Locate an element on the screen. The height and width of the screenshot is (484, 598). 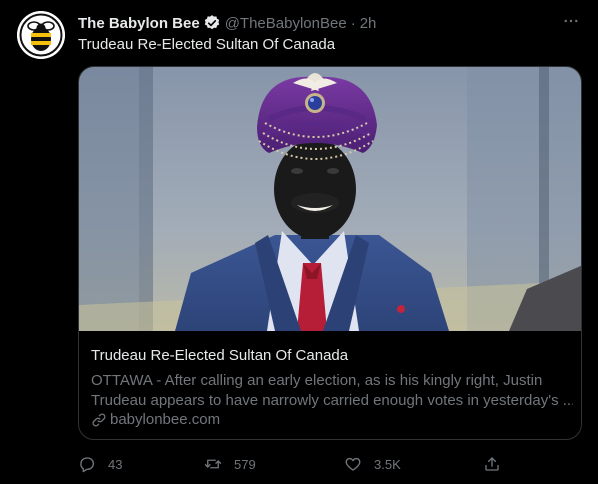
share-icon is located at coordinates (492, 464).